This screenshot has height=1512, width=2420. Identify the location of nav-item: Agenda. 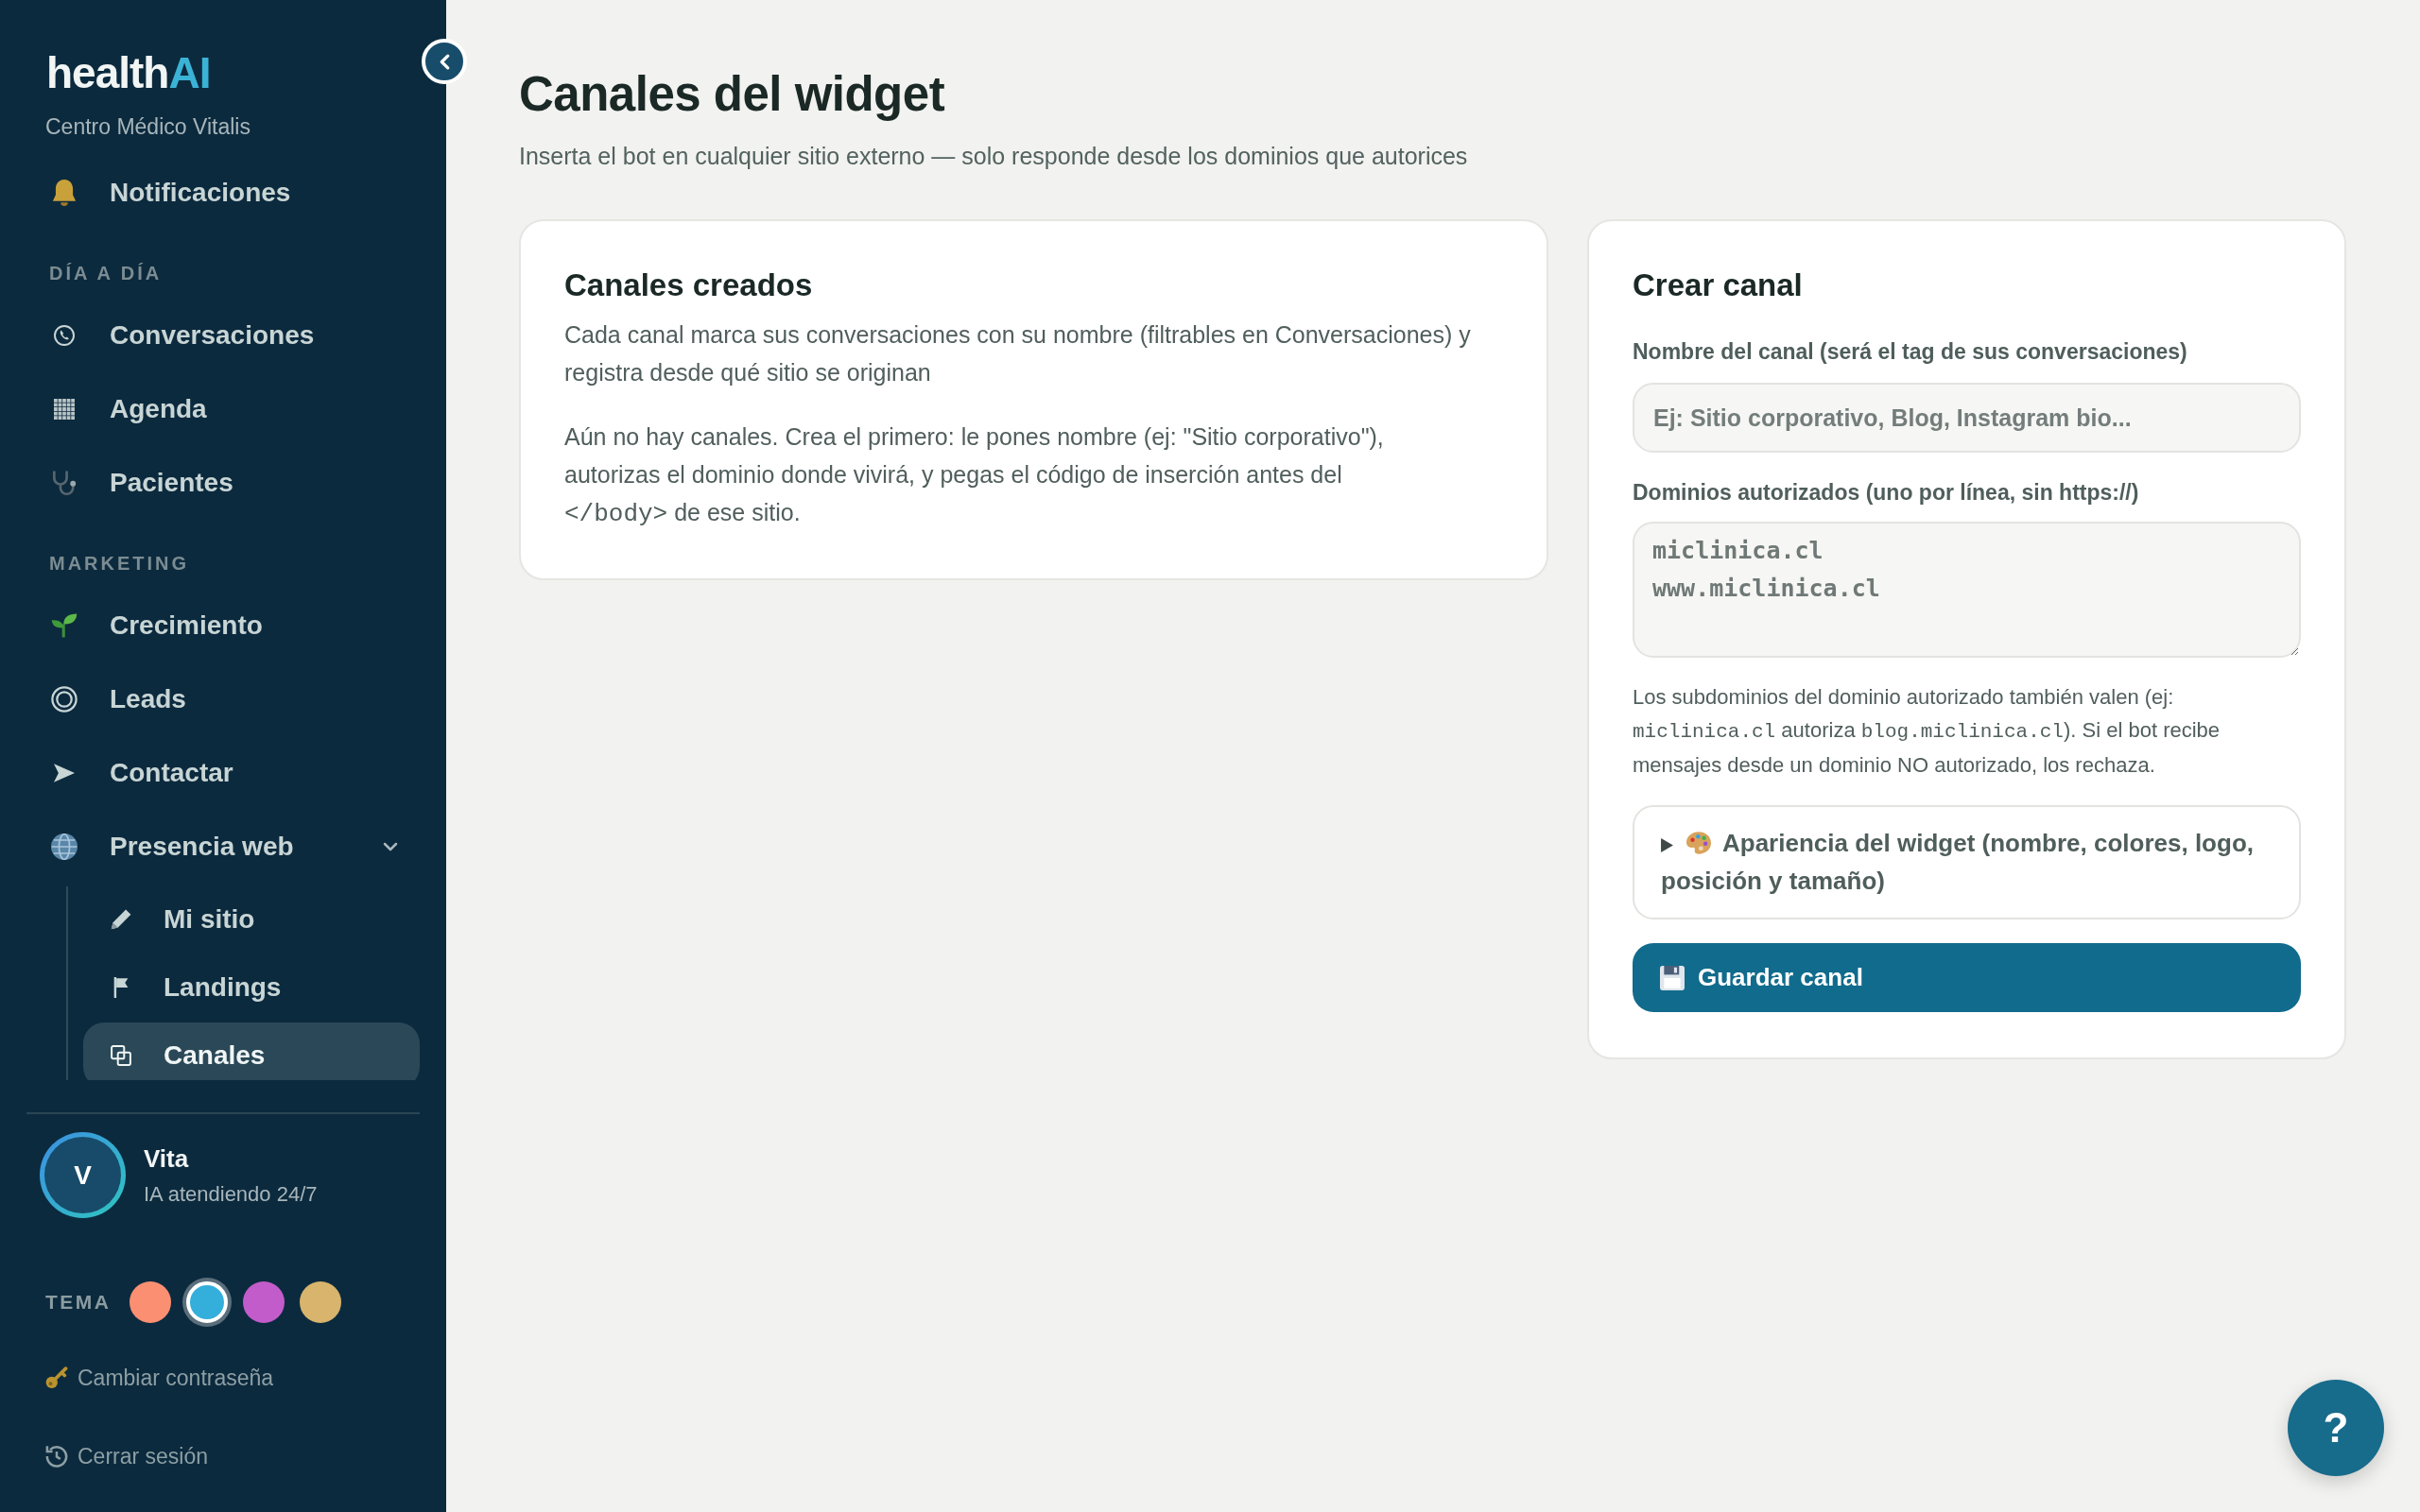
(223, 409).